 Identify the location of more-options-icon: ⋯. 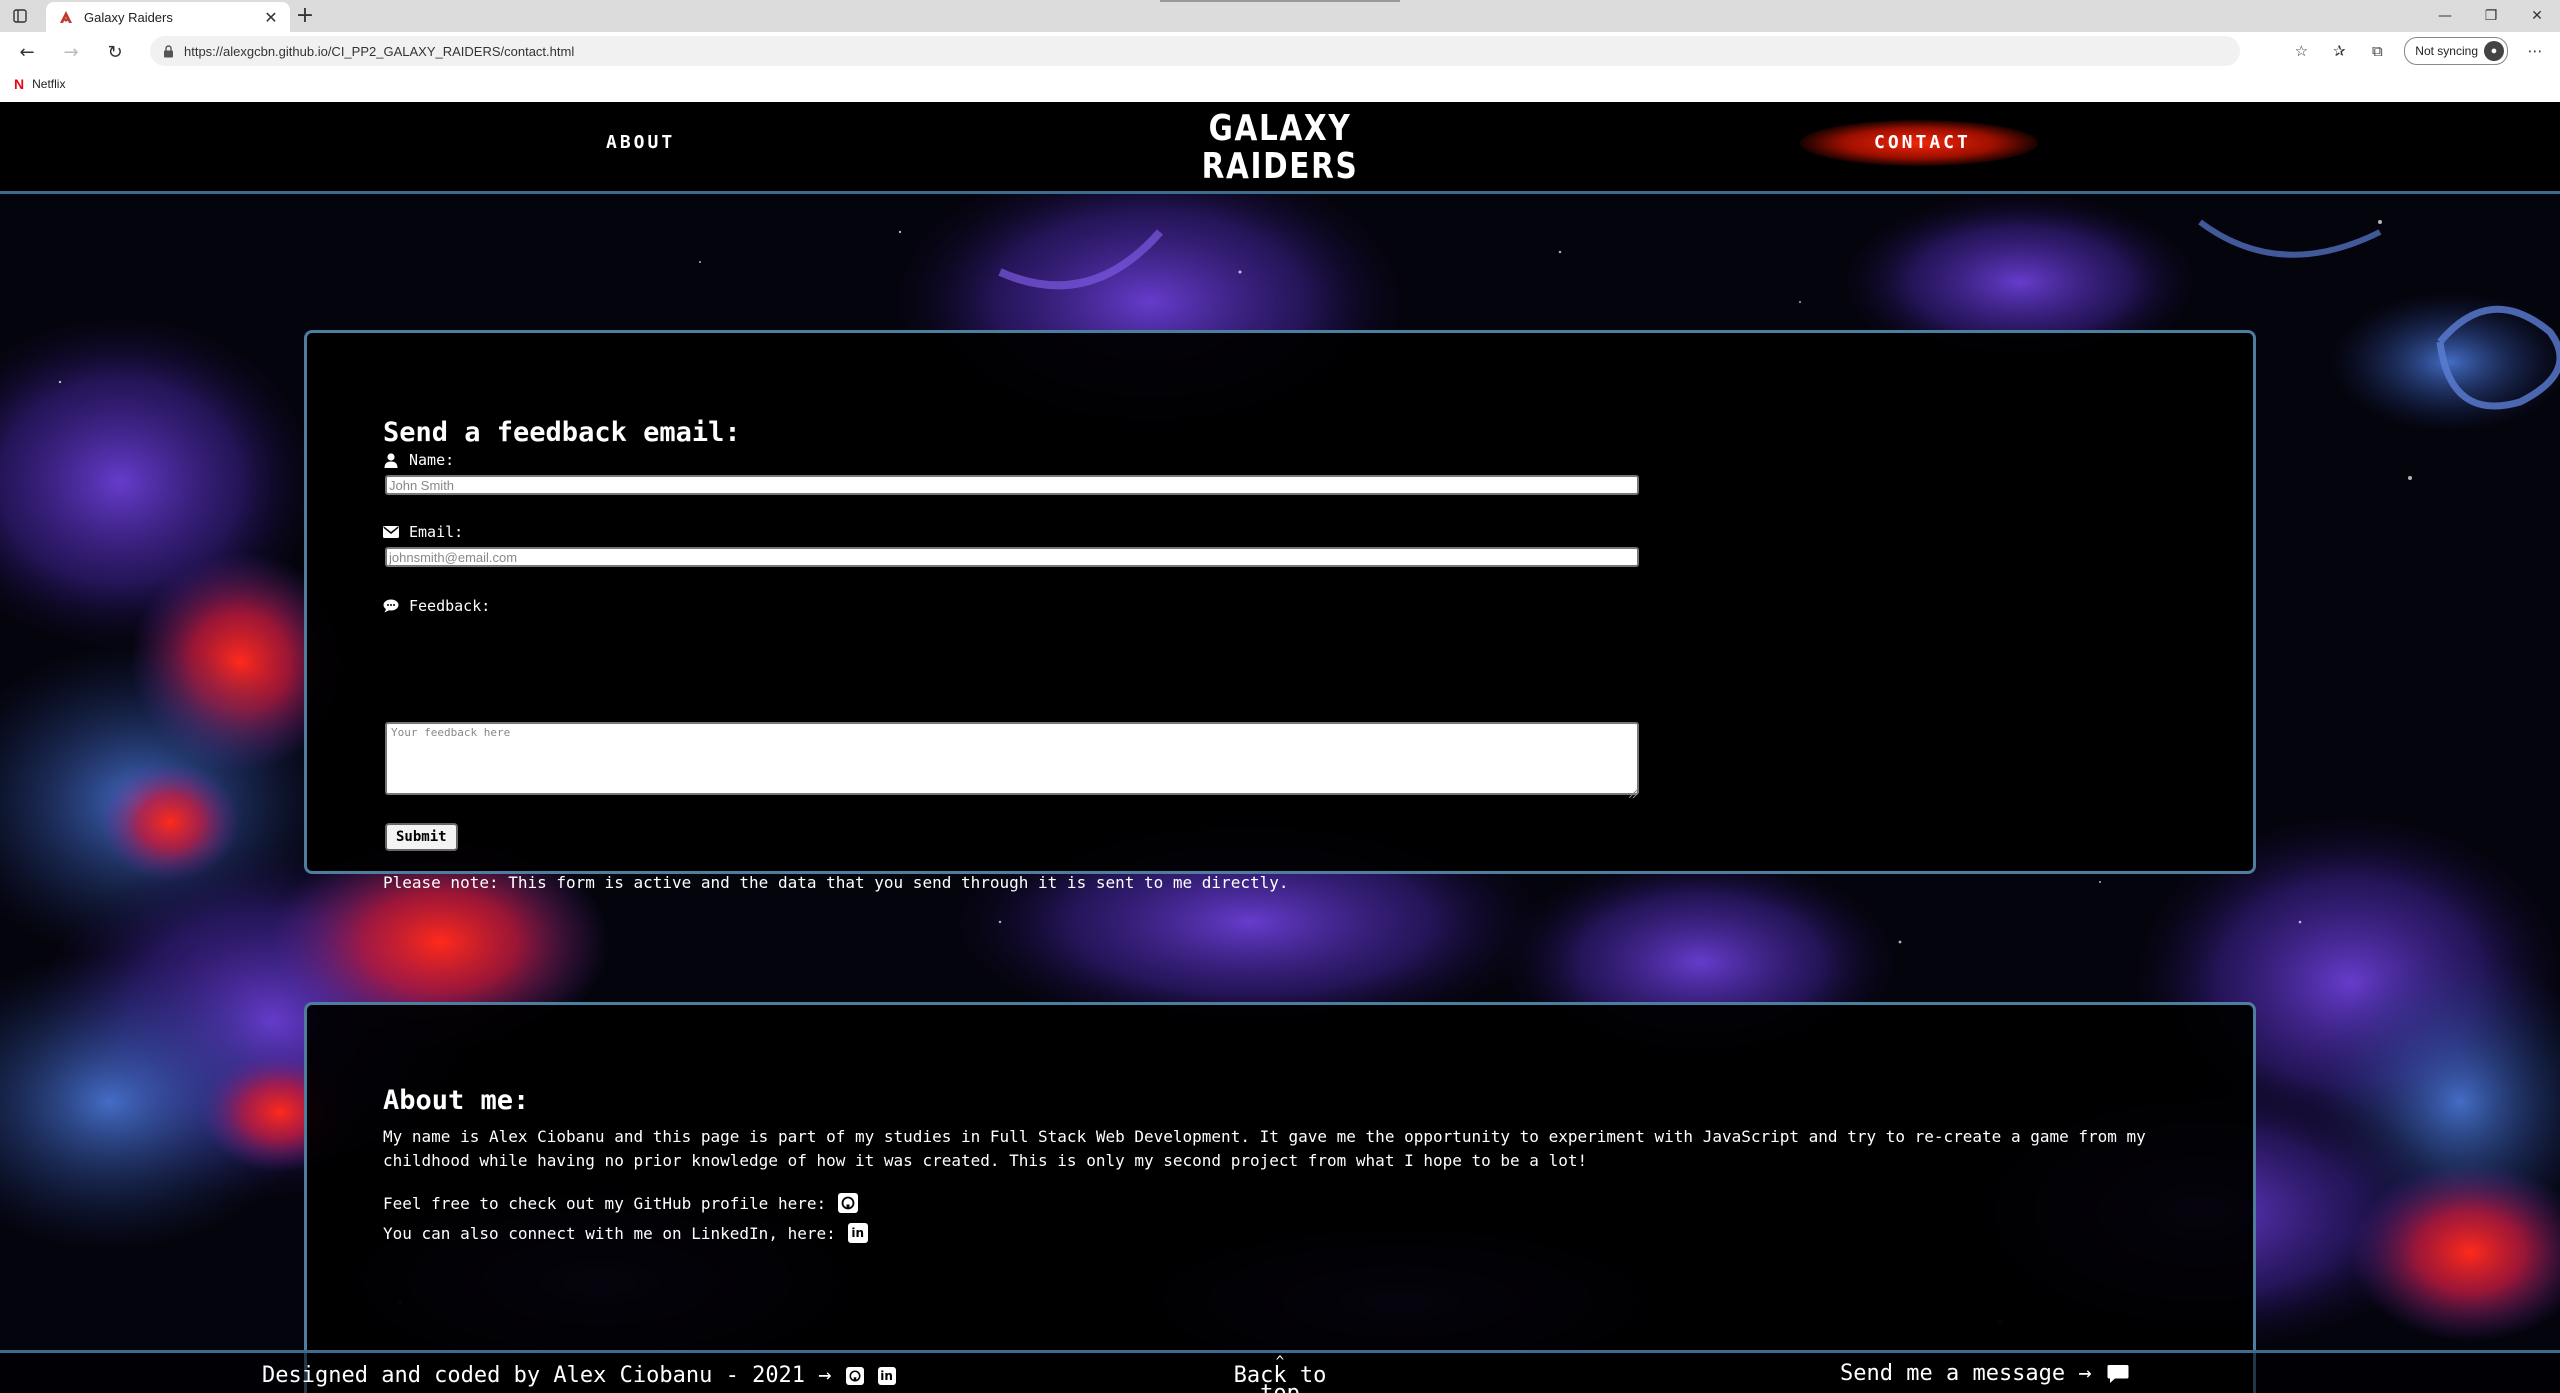
(2535, 51).